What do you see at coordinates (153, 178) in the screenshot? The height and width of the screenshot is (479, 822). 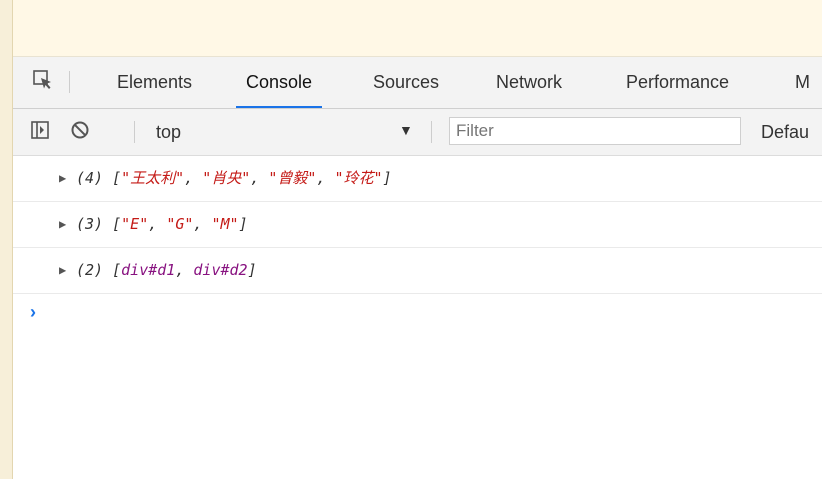 I see `array-item: "王太利"` at bounding box center [153, 178].